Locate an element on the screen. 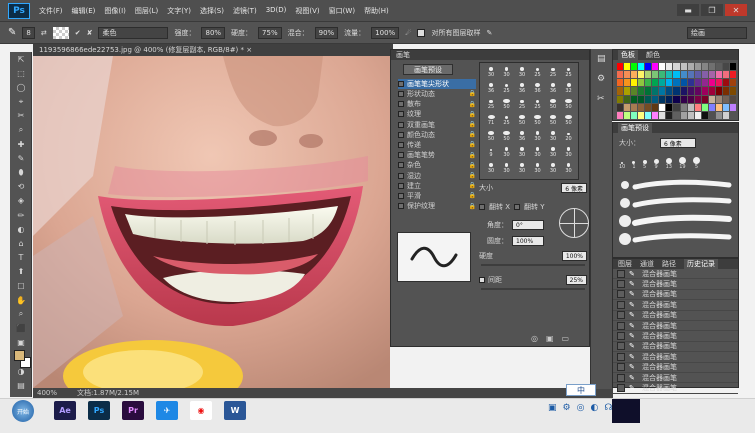 This screenshot has height=433, width=755. blend-field: 100% is located at coordinates (385, 32).